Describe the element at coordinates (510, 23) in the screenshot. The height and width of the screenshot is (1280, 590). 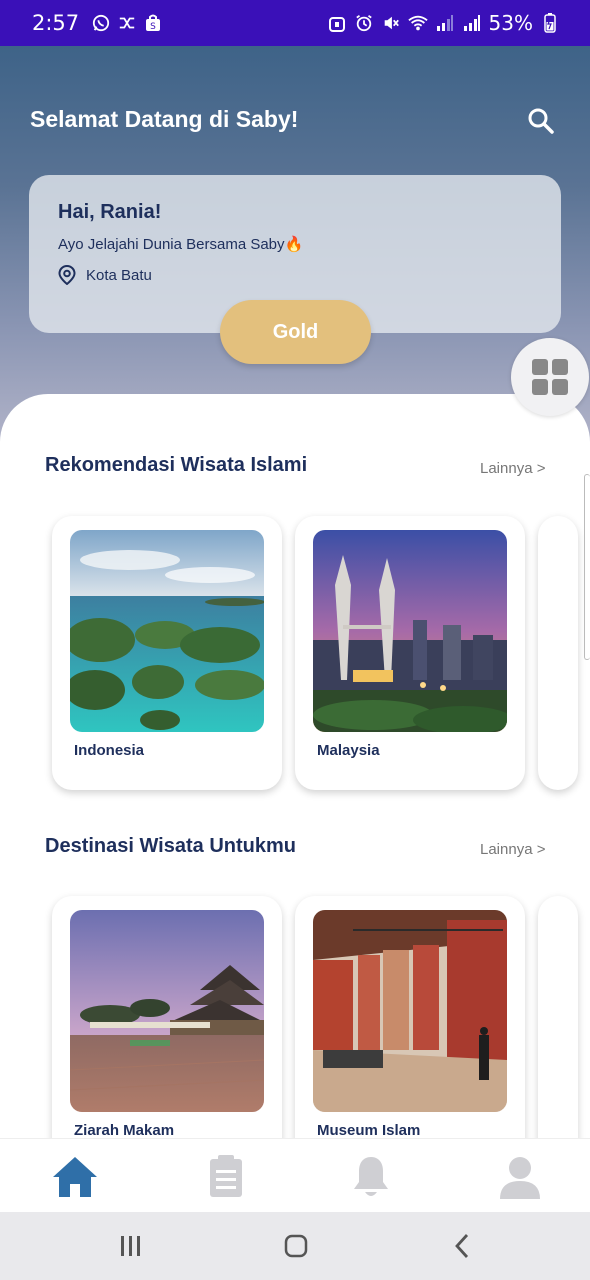
I see `battery-percentage: 53%` at that location.